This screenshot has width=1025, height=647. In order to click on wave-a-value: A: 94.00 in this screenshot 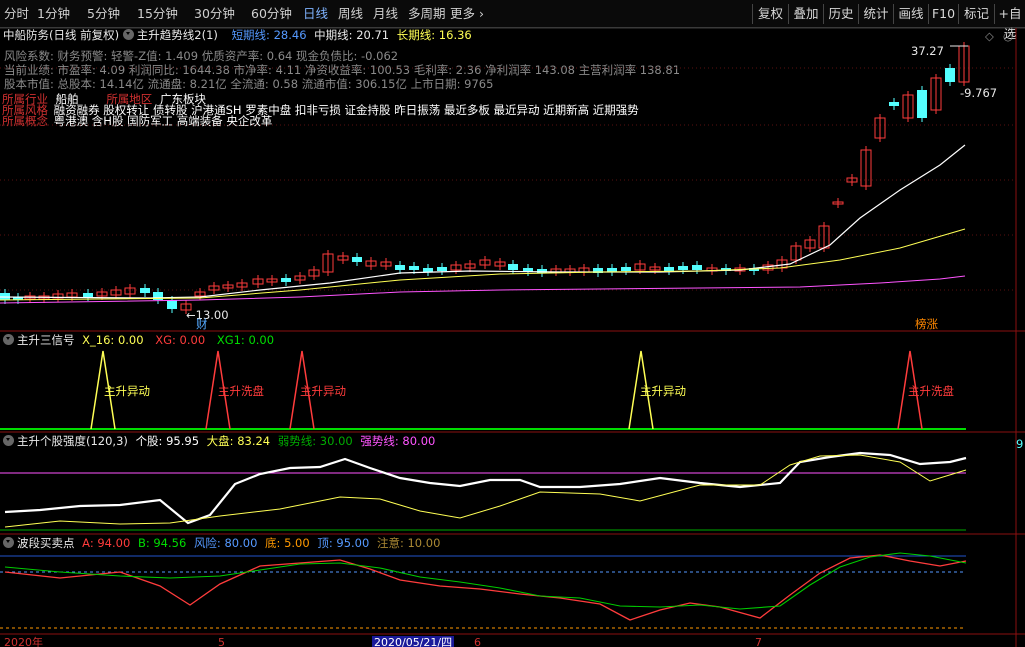, I will do `click(106, 543)`.